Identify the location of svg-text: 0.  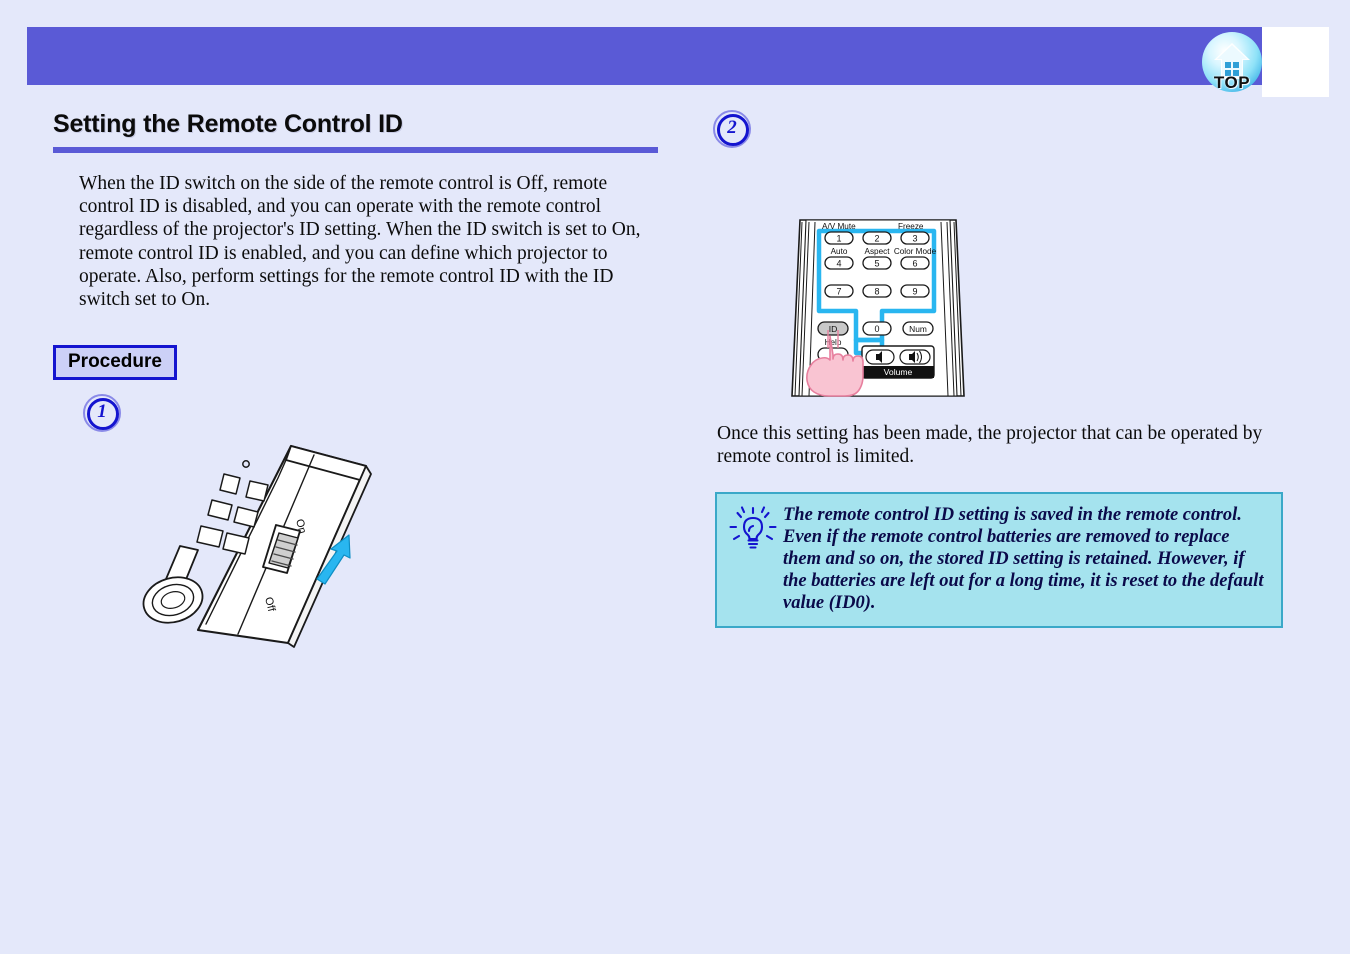
(876, 329).